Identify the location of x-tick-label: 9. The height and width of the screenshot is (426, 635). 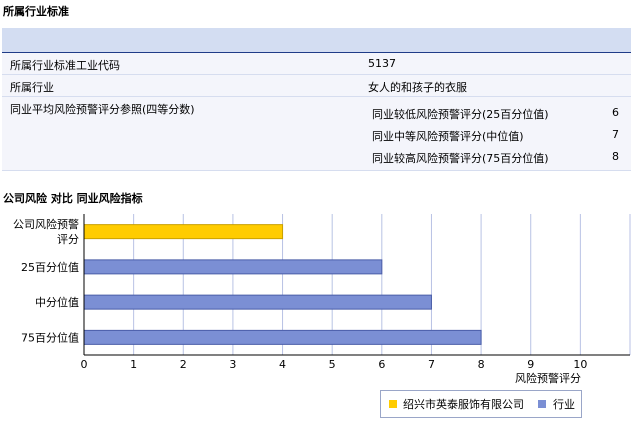
(530, 364).